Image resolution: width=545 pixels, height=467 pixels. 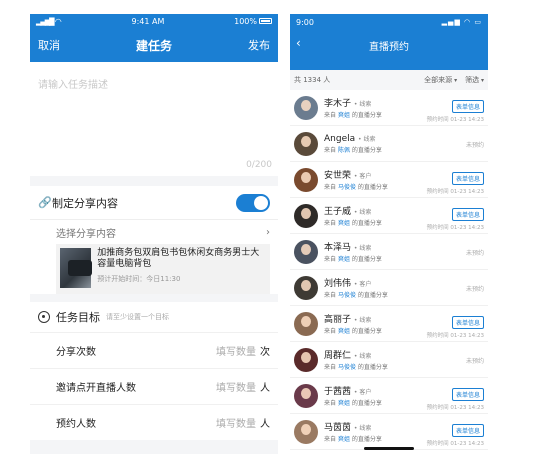 What do you see at coordinates (353, 150) in the screenshot?
I see `person-source: 来自 陈佩 的直播分享` at bounding box center [353, 150].